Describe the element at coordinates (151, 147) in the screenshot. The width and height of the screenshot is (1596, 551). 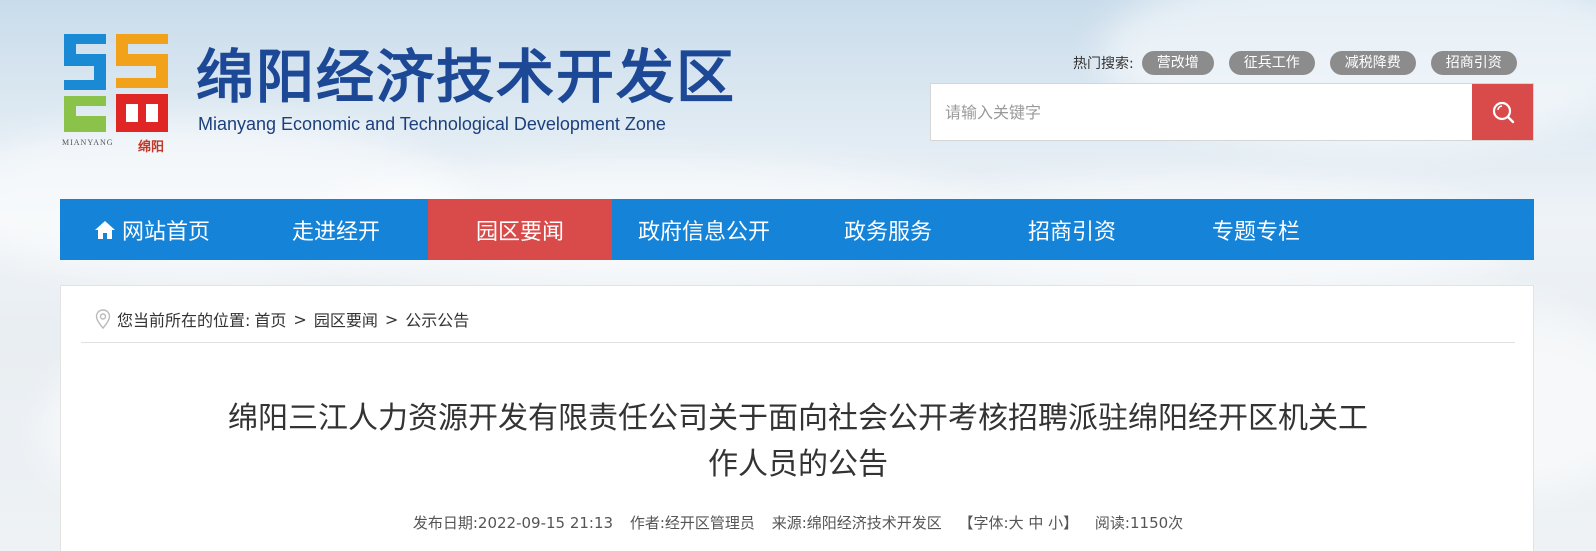
I see `logo-text-cn: 绵阳` at that location.